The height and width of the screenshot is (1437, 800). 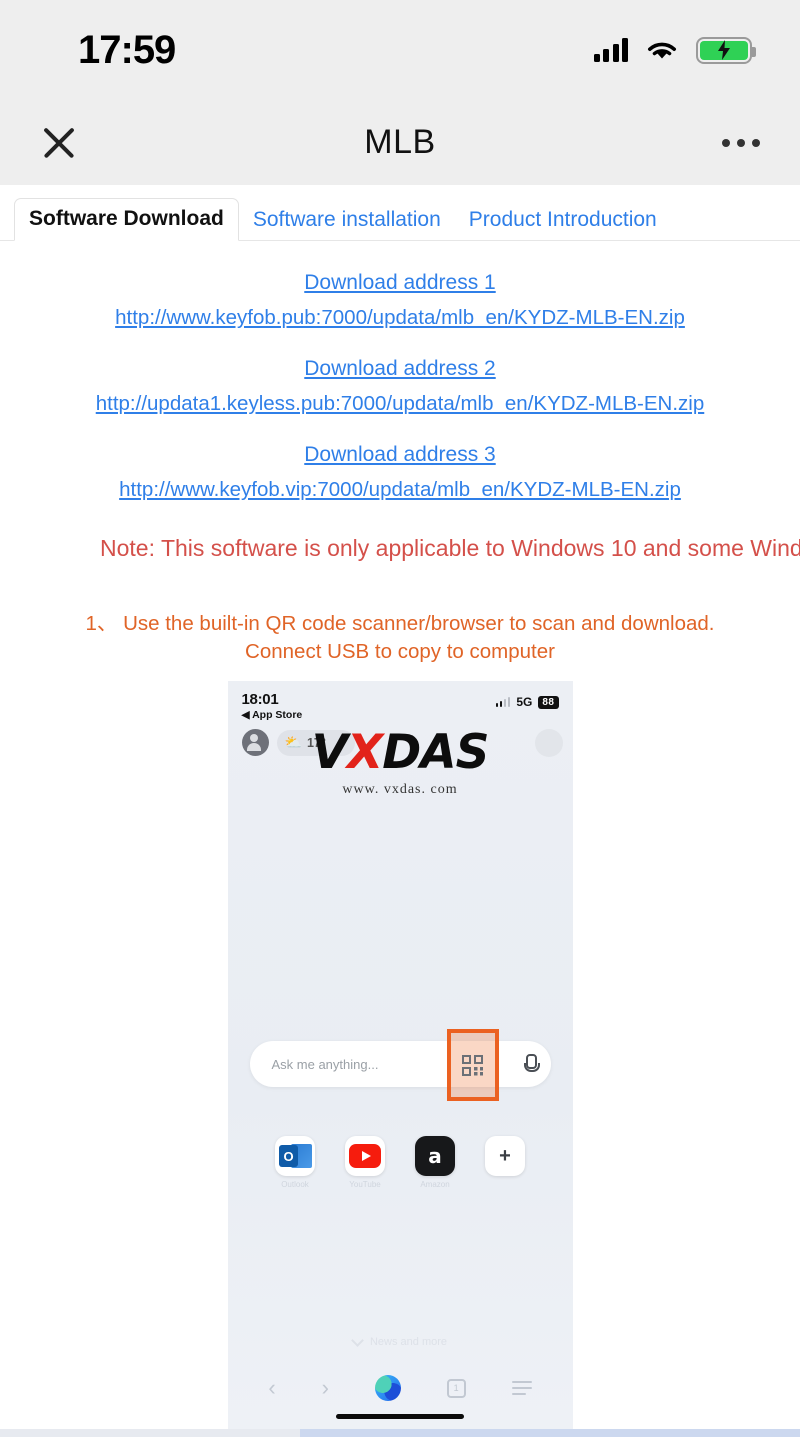 I want to click on app-shortcut-amazon: a Amazon, so click(x=435, y=1162).